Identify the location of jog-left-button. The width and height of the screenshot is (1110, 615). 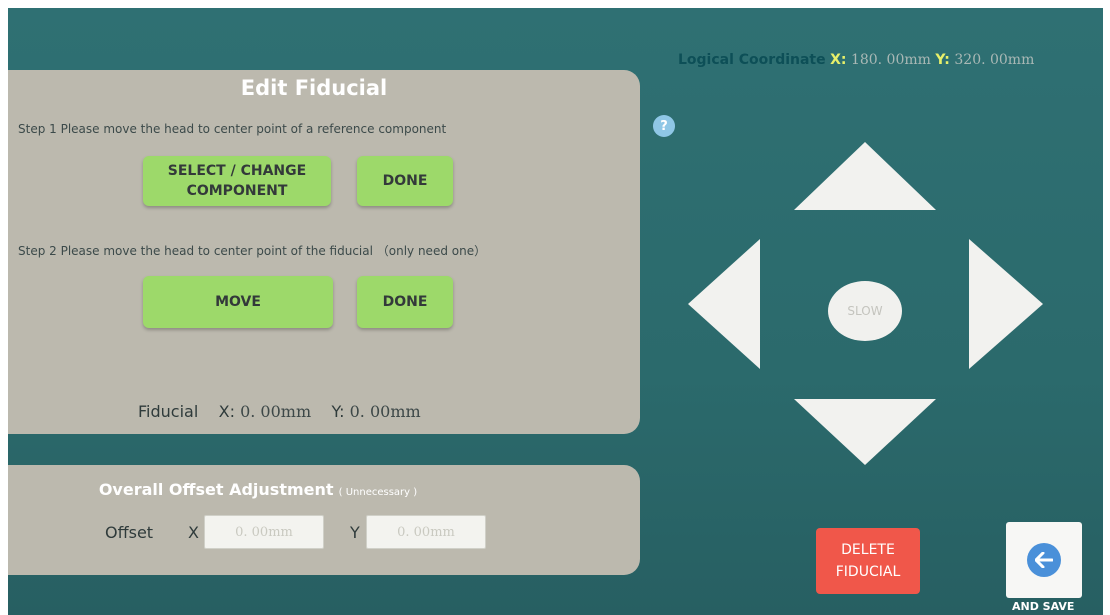
(724, 304).